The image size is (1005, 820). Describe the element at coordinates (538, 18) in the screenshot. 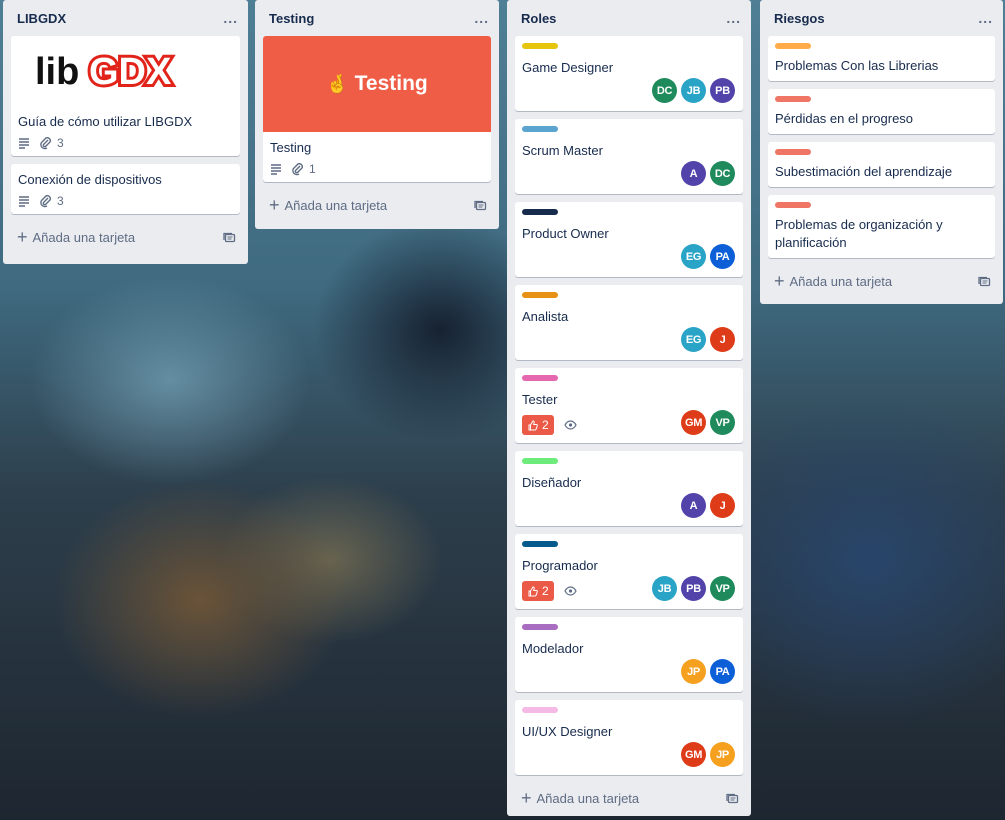

I see `list-title: Roles` at that location.